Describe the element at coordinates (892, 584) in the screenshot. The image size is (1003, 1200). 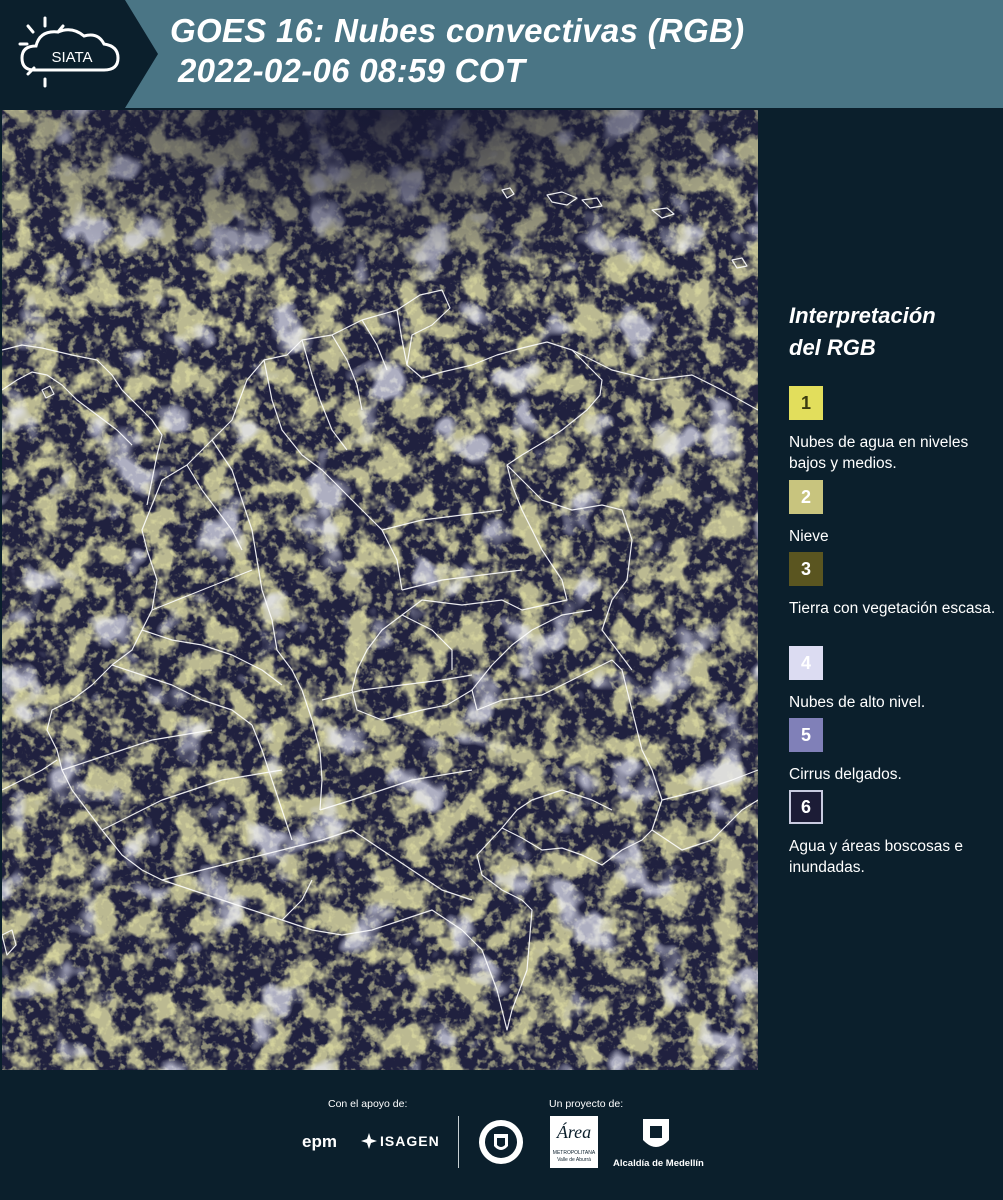
I see `legend-item-3: 3 Tierra con vegetación escasa.` at that location.